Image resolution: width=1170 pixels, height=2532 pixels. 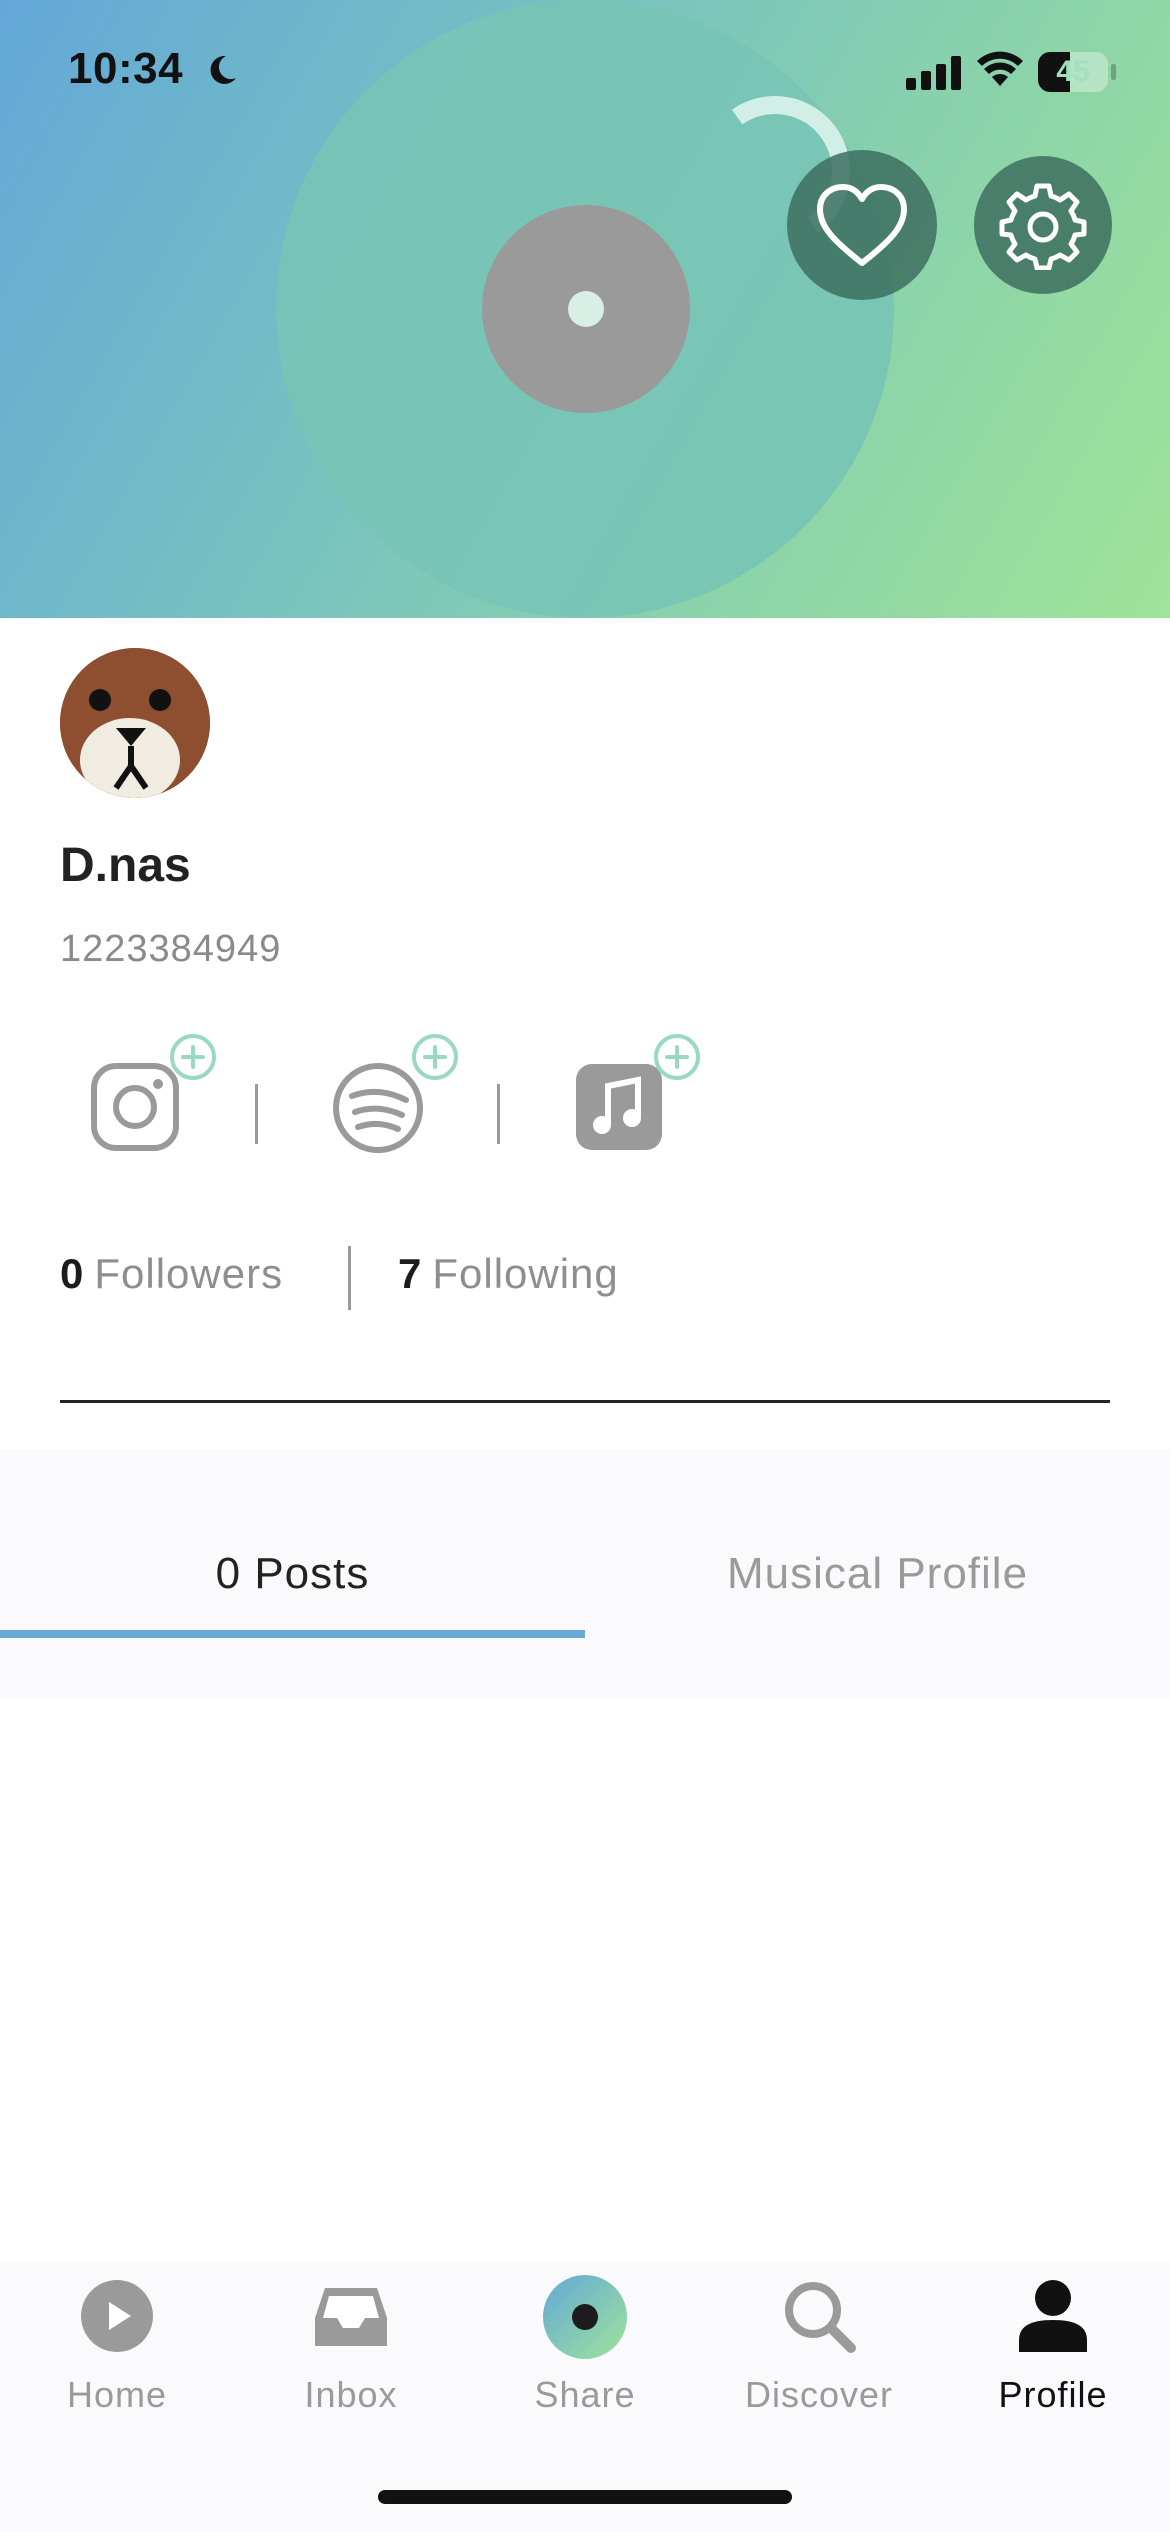 I want to click on cellular-signal-icon, so click(x=933, y=73).